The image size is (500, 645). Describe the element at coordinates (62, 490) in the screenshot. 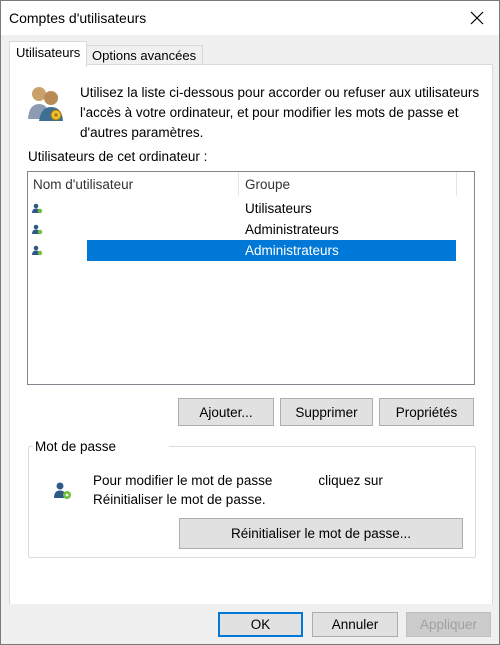

I see `user-key-icon` at that location.